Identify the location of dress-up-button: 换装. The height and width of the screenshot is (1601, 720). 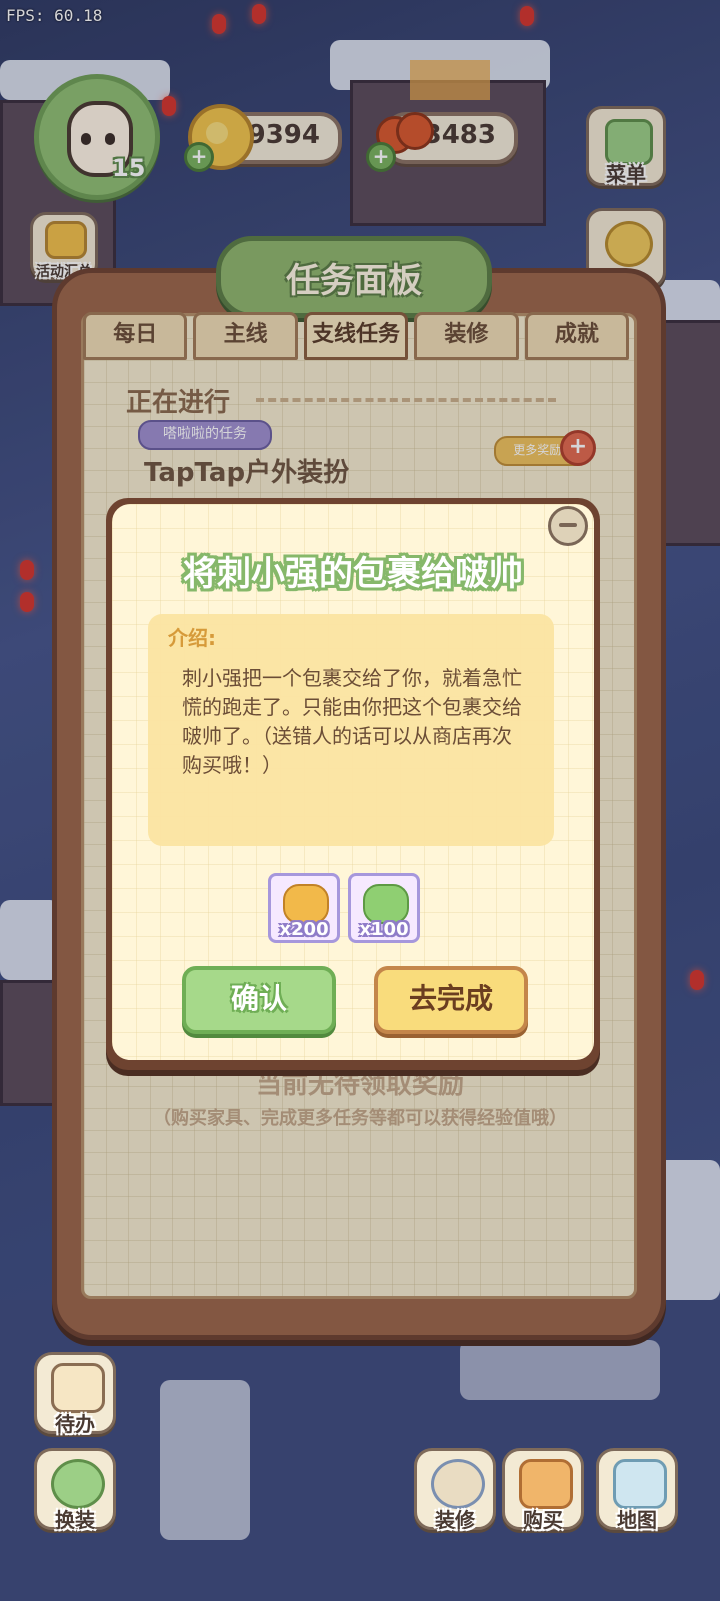
(75, 1490).